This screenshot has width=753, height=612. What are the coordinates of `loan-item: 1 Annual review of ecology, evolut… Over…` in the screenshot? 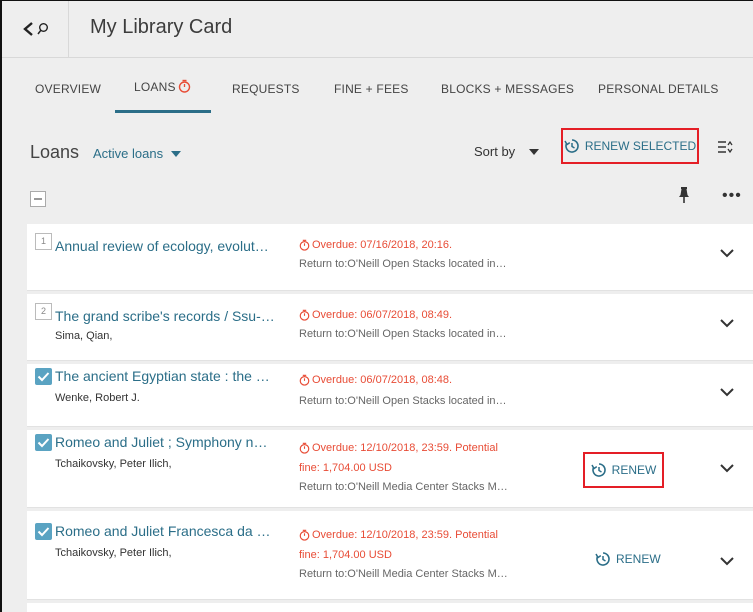 It's located at (390, 257).